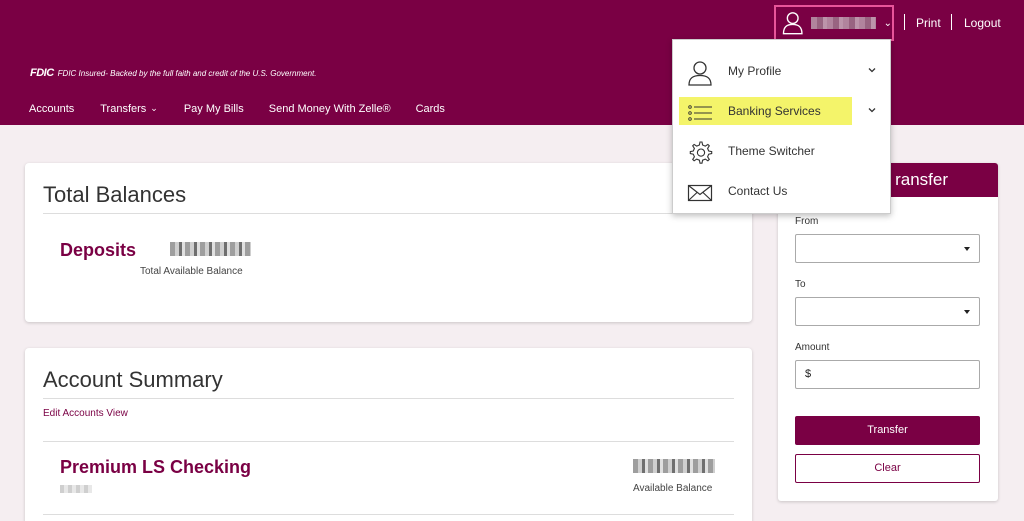  Describe the element at coordinates (430, 109) in the screenshot. I see `nav-cards: Cards` at that location.